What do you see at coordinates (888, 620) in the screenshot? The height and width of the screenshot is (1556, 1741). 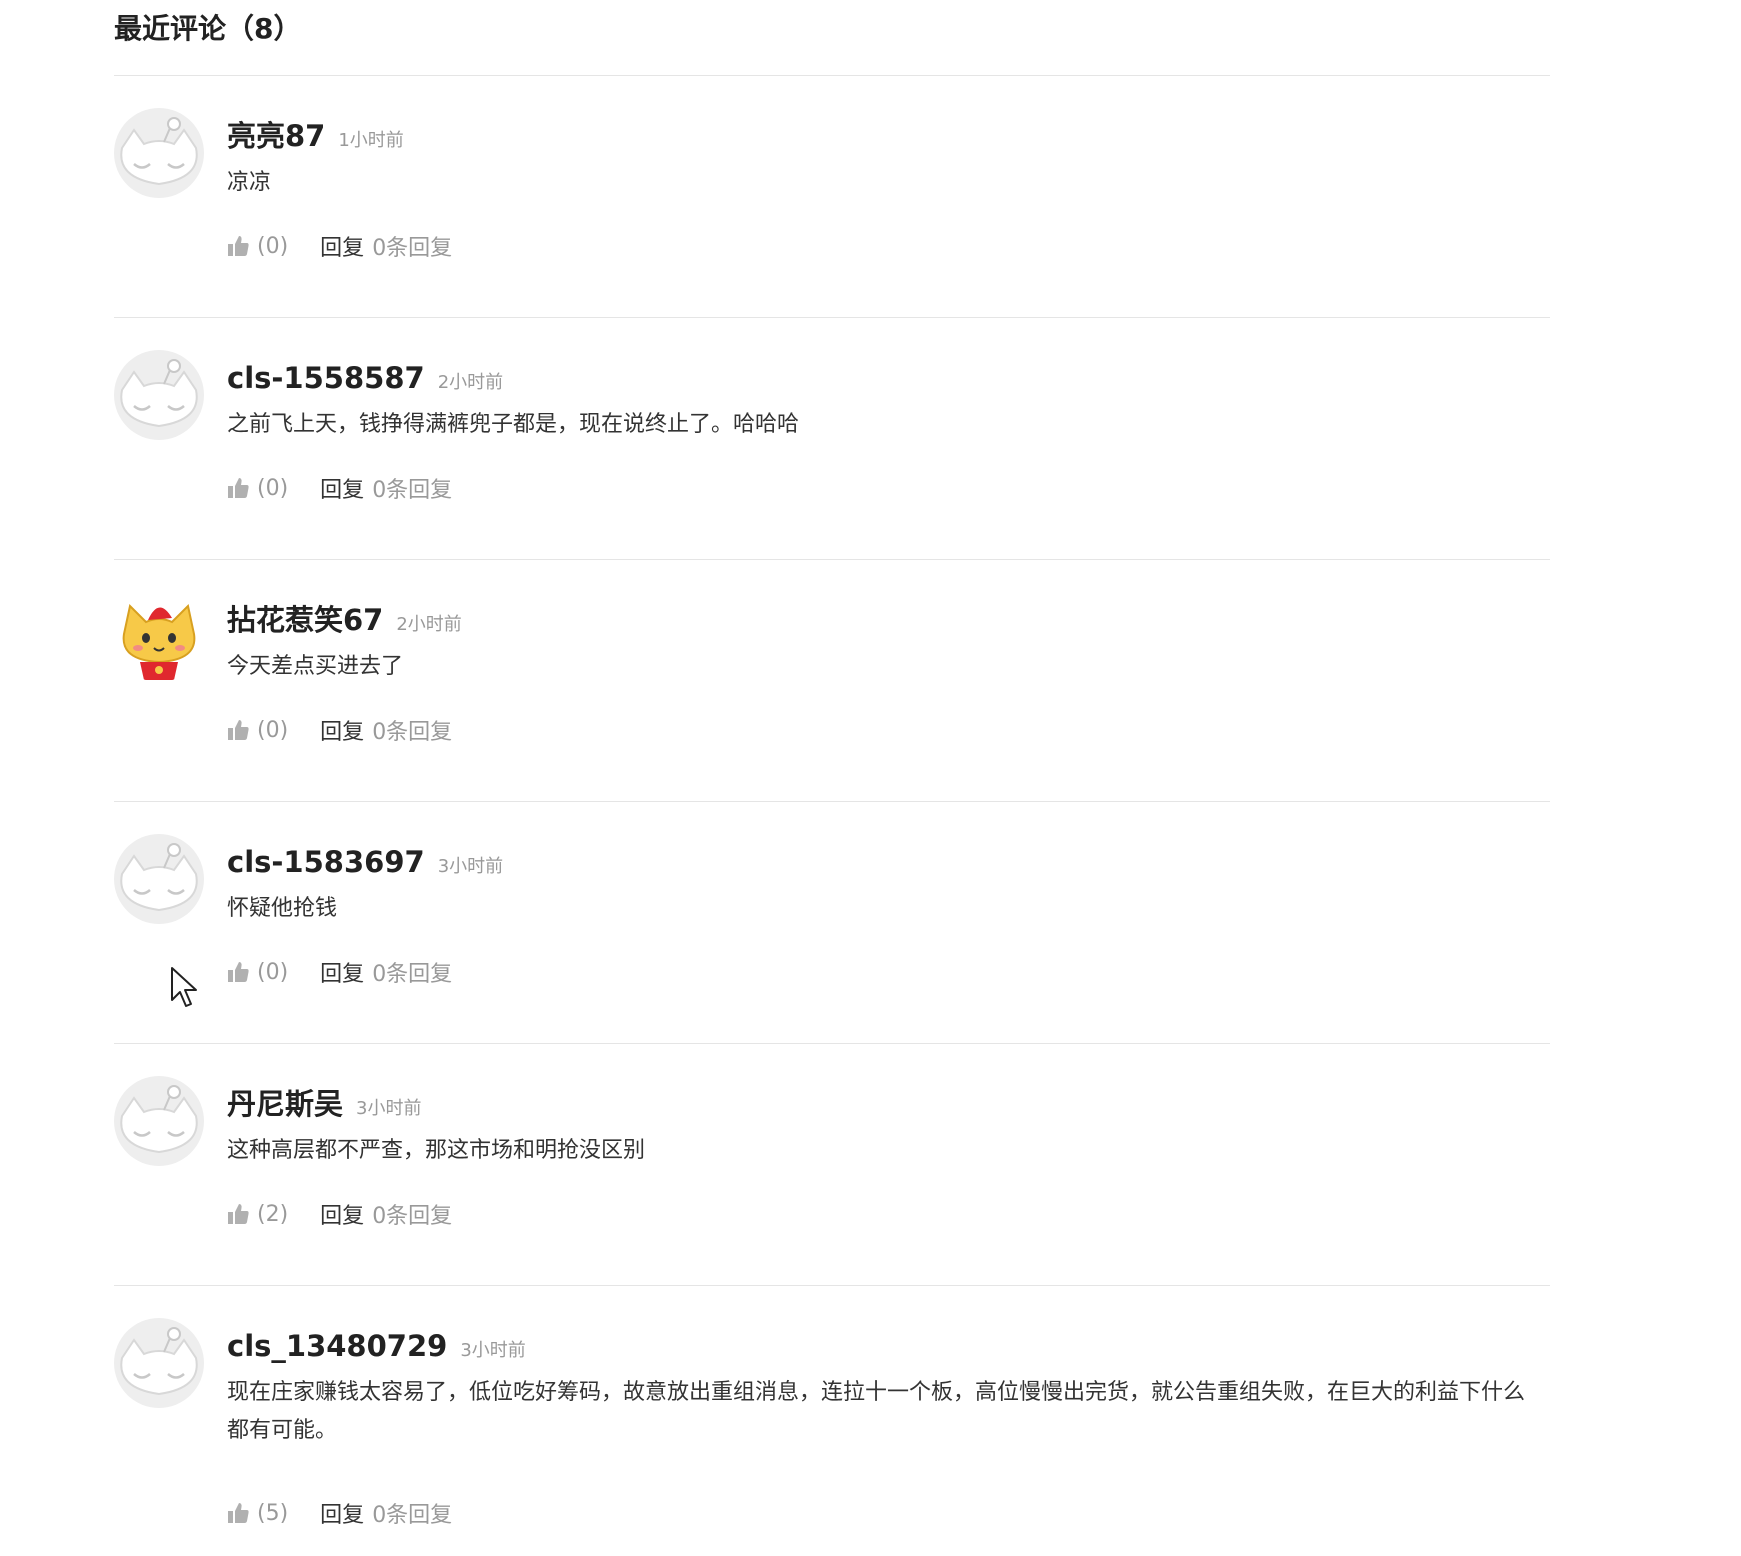 I see `comment-header: 拈花惹笑67 2小时前` at bounding box center [888, 620].